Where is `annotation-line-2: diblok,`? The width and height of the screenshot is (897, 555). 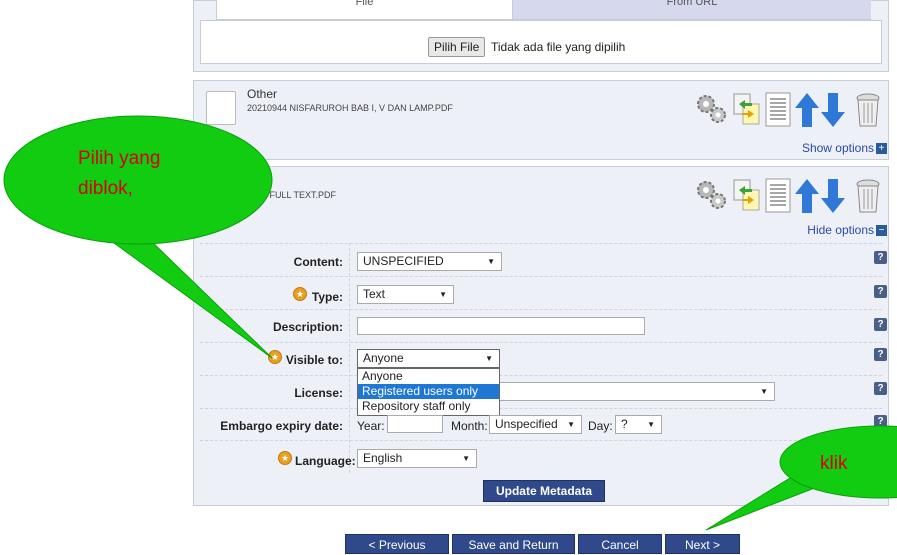 annotation-line-2: diblok, is located at coordinates (105, 188).